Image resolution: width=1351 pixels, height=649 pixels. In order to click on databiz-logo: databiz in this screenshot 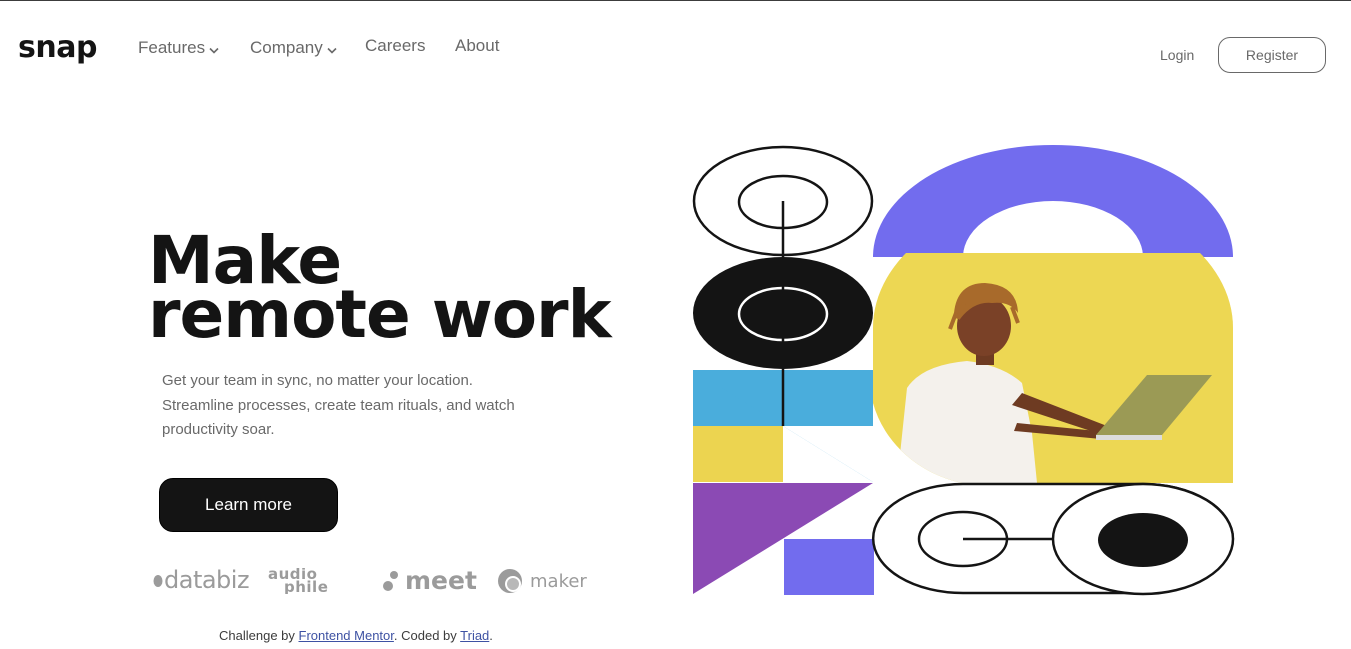, I will do `click(201, 580)`.